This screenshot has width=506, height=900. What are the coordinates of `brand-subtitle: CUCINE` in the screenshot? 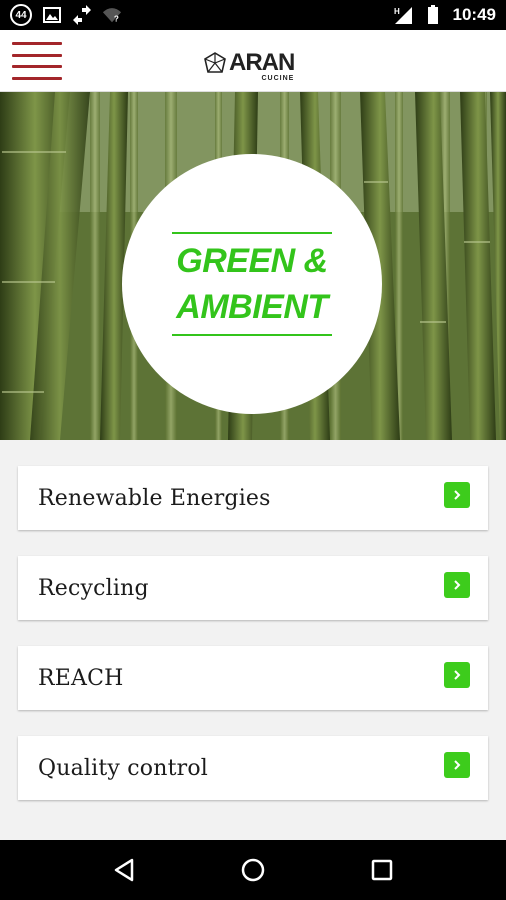 It's located at (278, 78).